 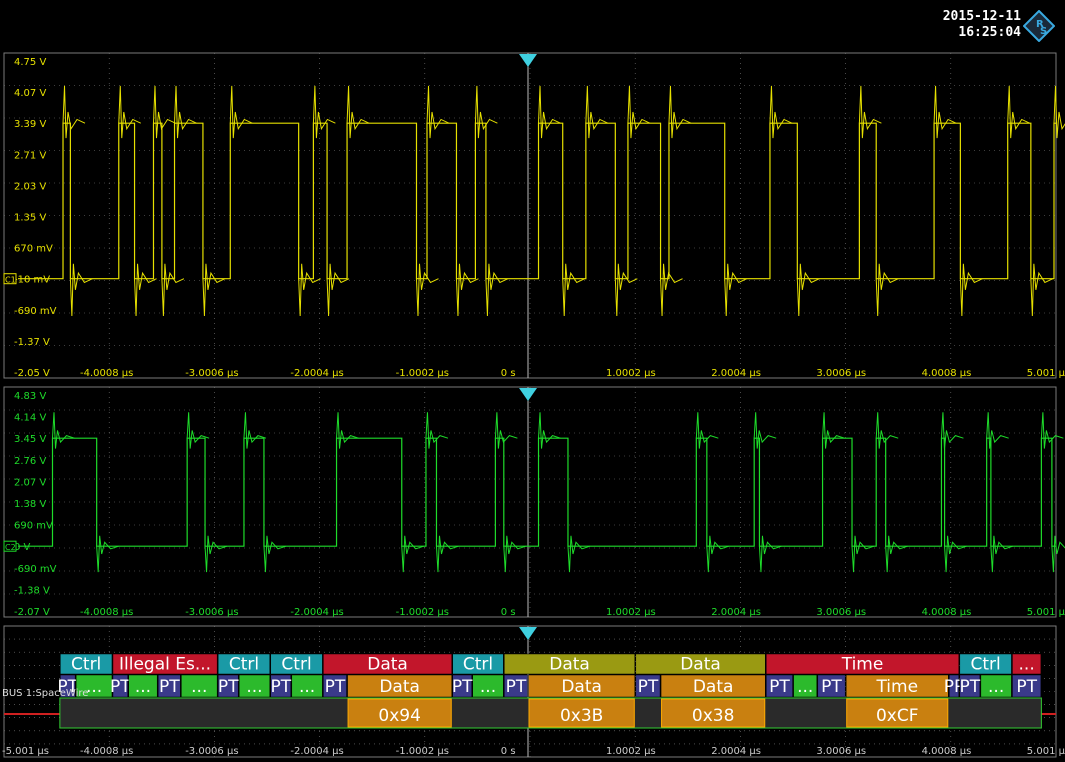 What do you see at coordinates (1046, 612) in the screenshot?
I see `ch2-x-tick-label: 5.001 µs` at bounding box center [1046, 612].